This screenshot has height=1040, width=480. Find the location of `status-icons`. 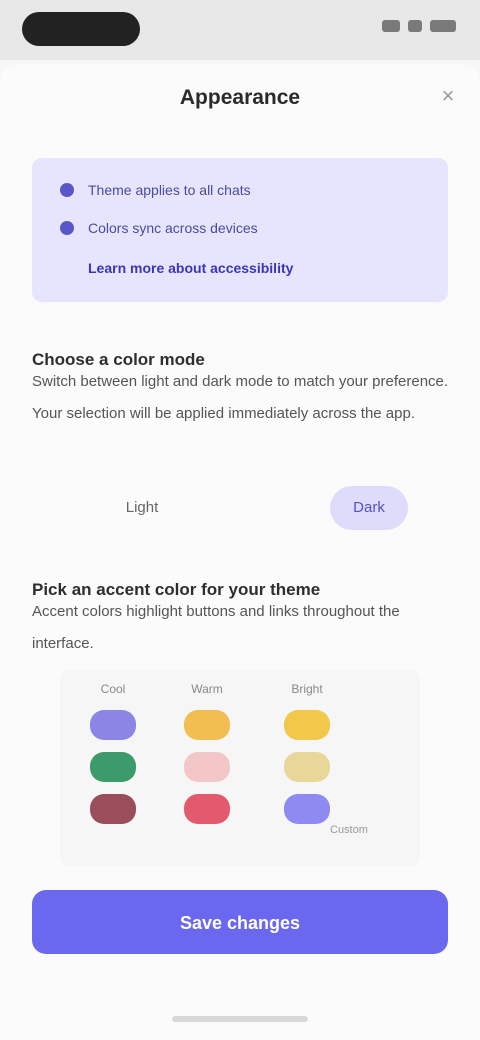

status-icons is located at coordinates (419, 26).